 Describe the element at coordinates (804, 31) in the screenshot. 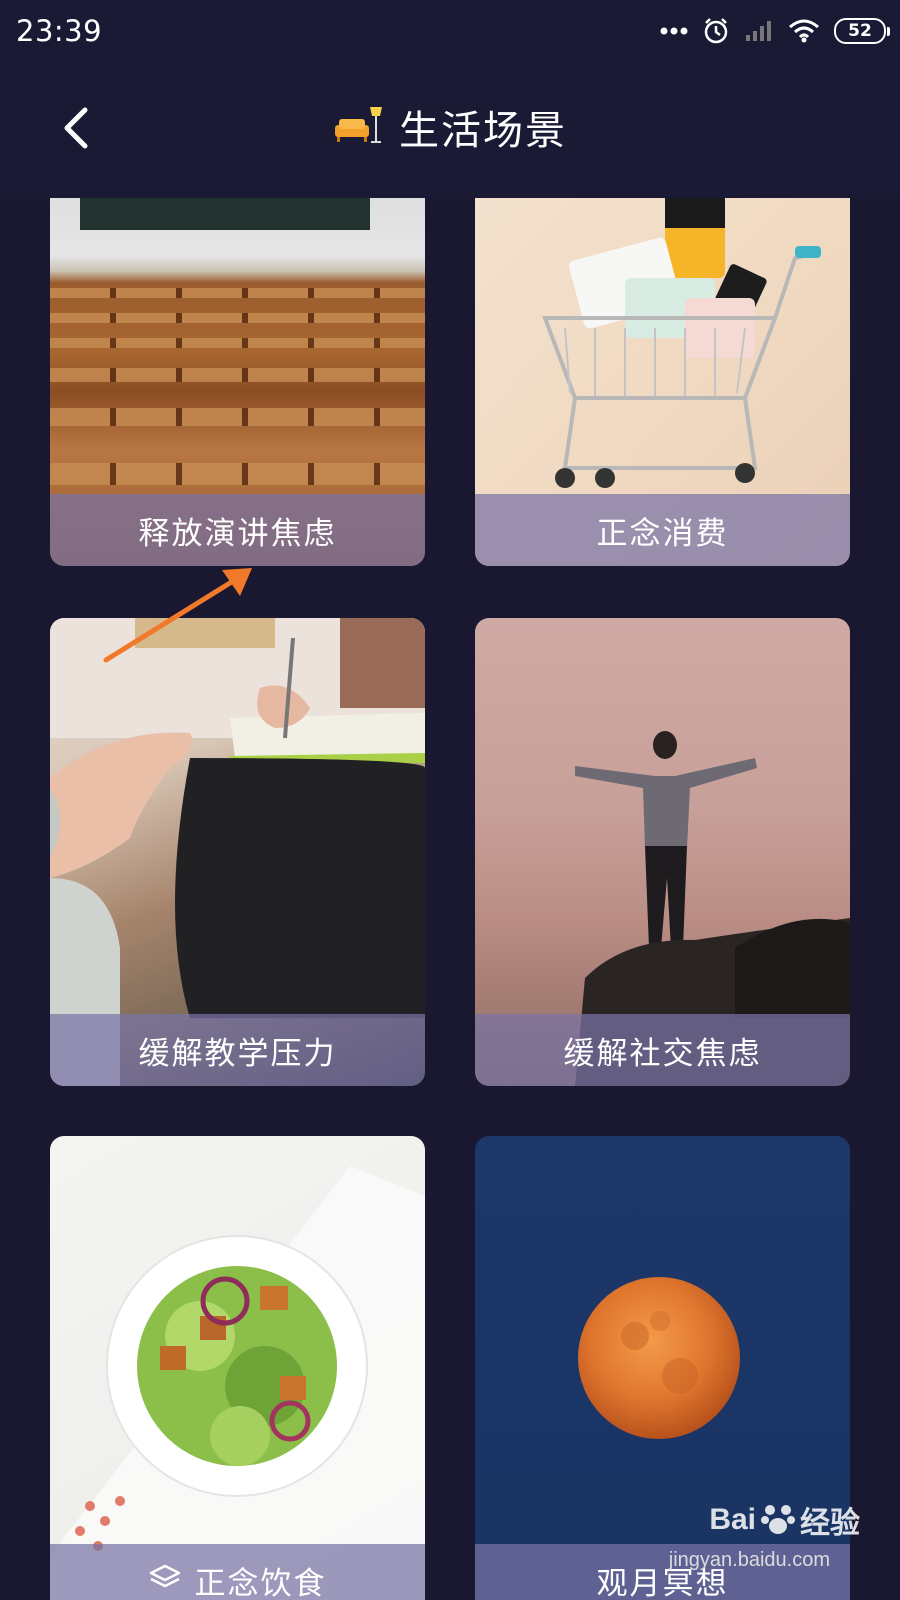

I see `wifi-icon` at that location.